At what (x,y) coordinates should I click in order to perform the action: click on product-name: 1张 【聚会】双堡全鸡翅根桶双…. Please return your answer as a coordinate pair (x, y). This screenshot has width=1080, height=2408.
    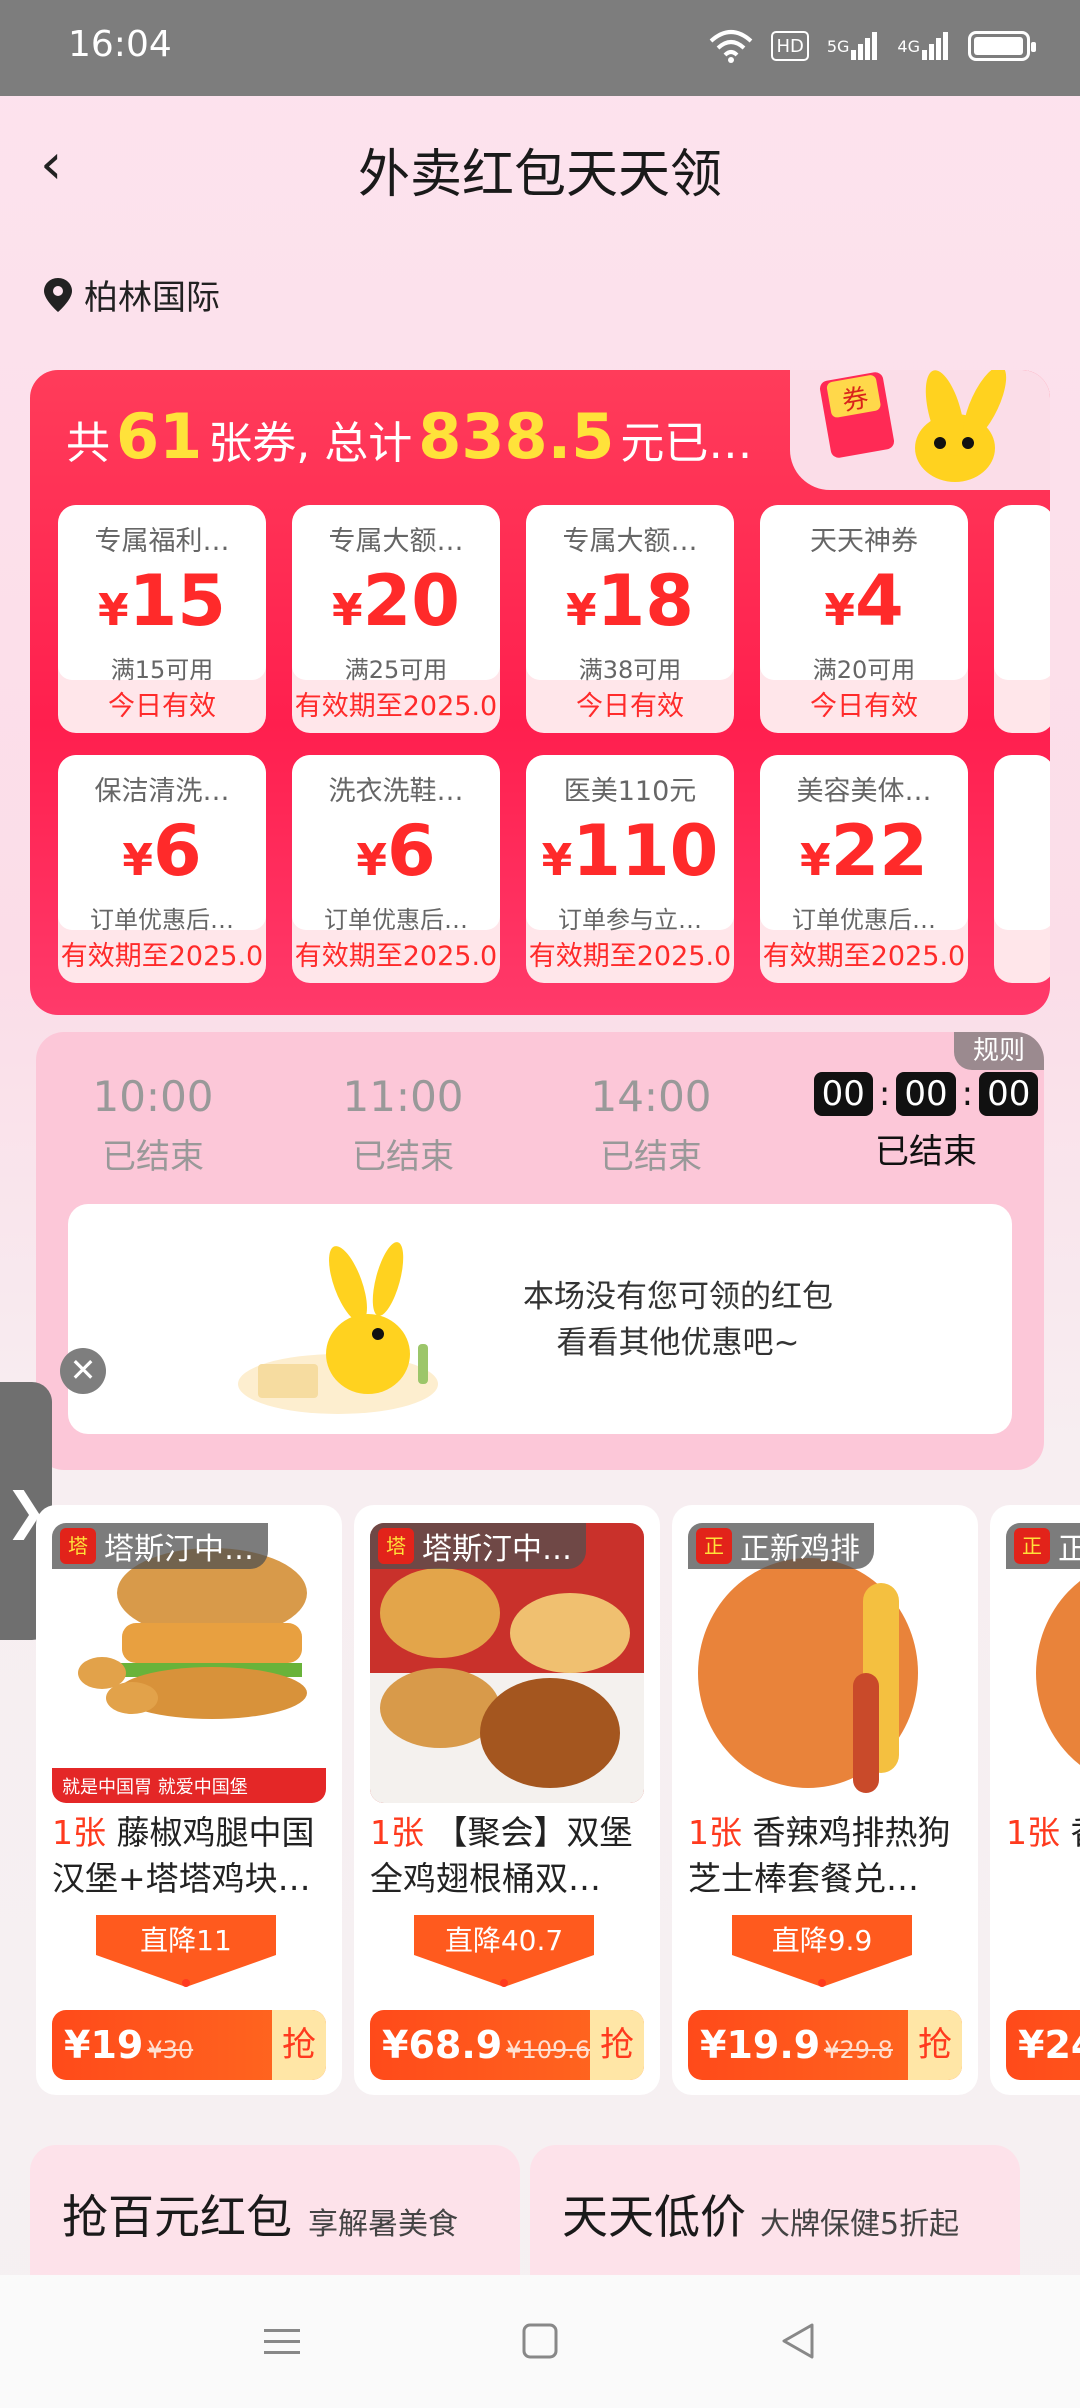
    Looking at the image, I should click on (501, 1855).